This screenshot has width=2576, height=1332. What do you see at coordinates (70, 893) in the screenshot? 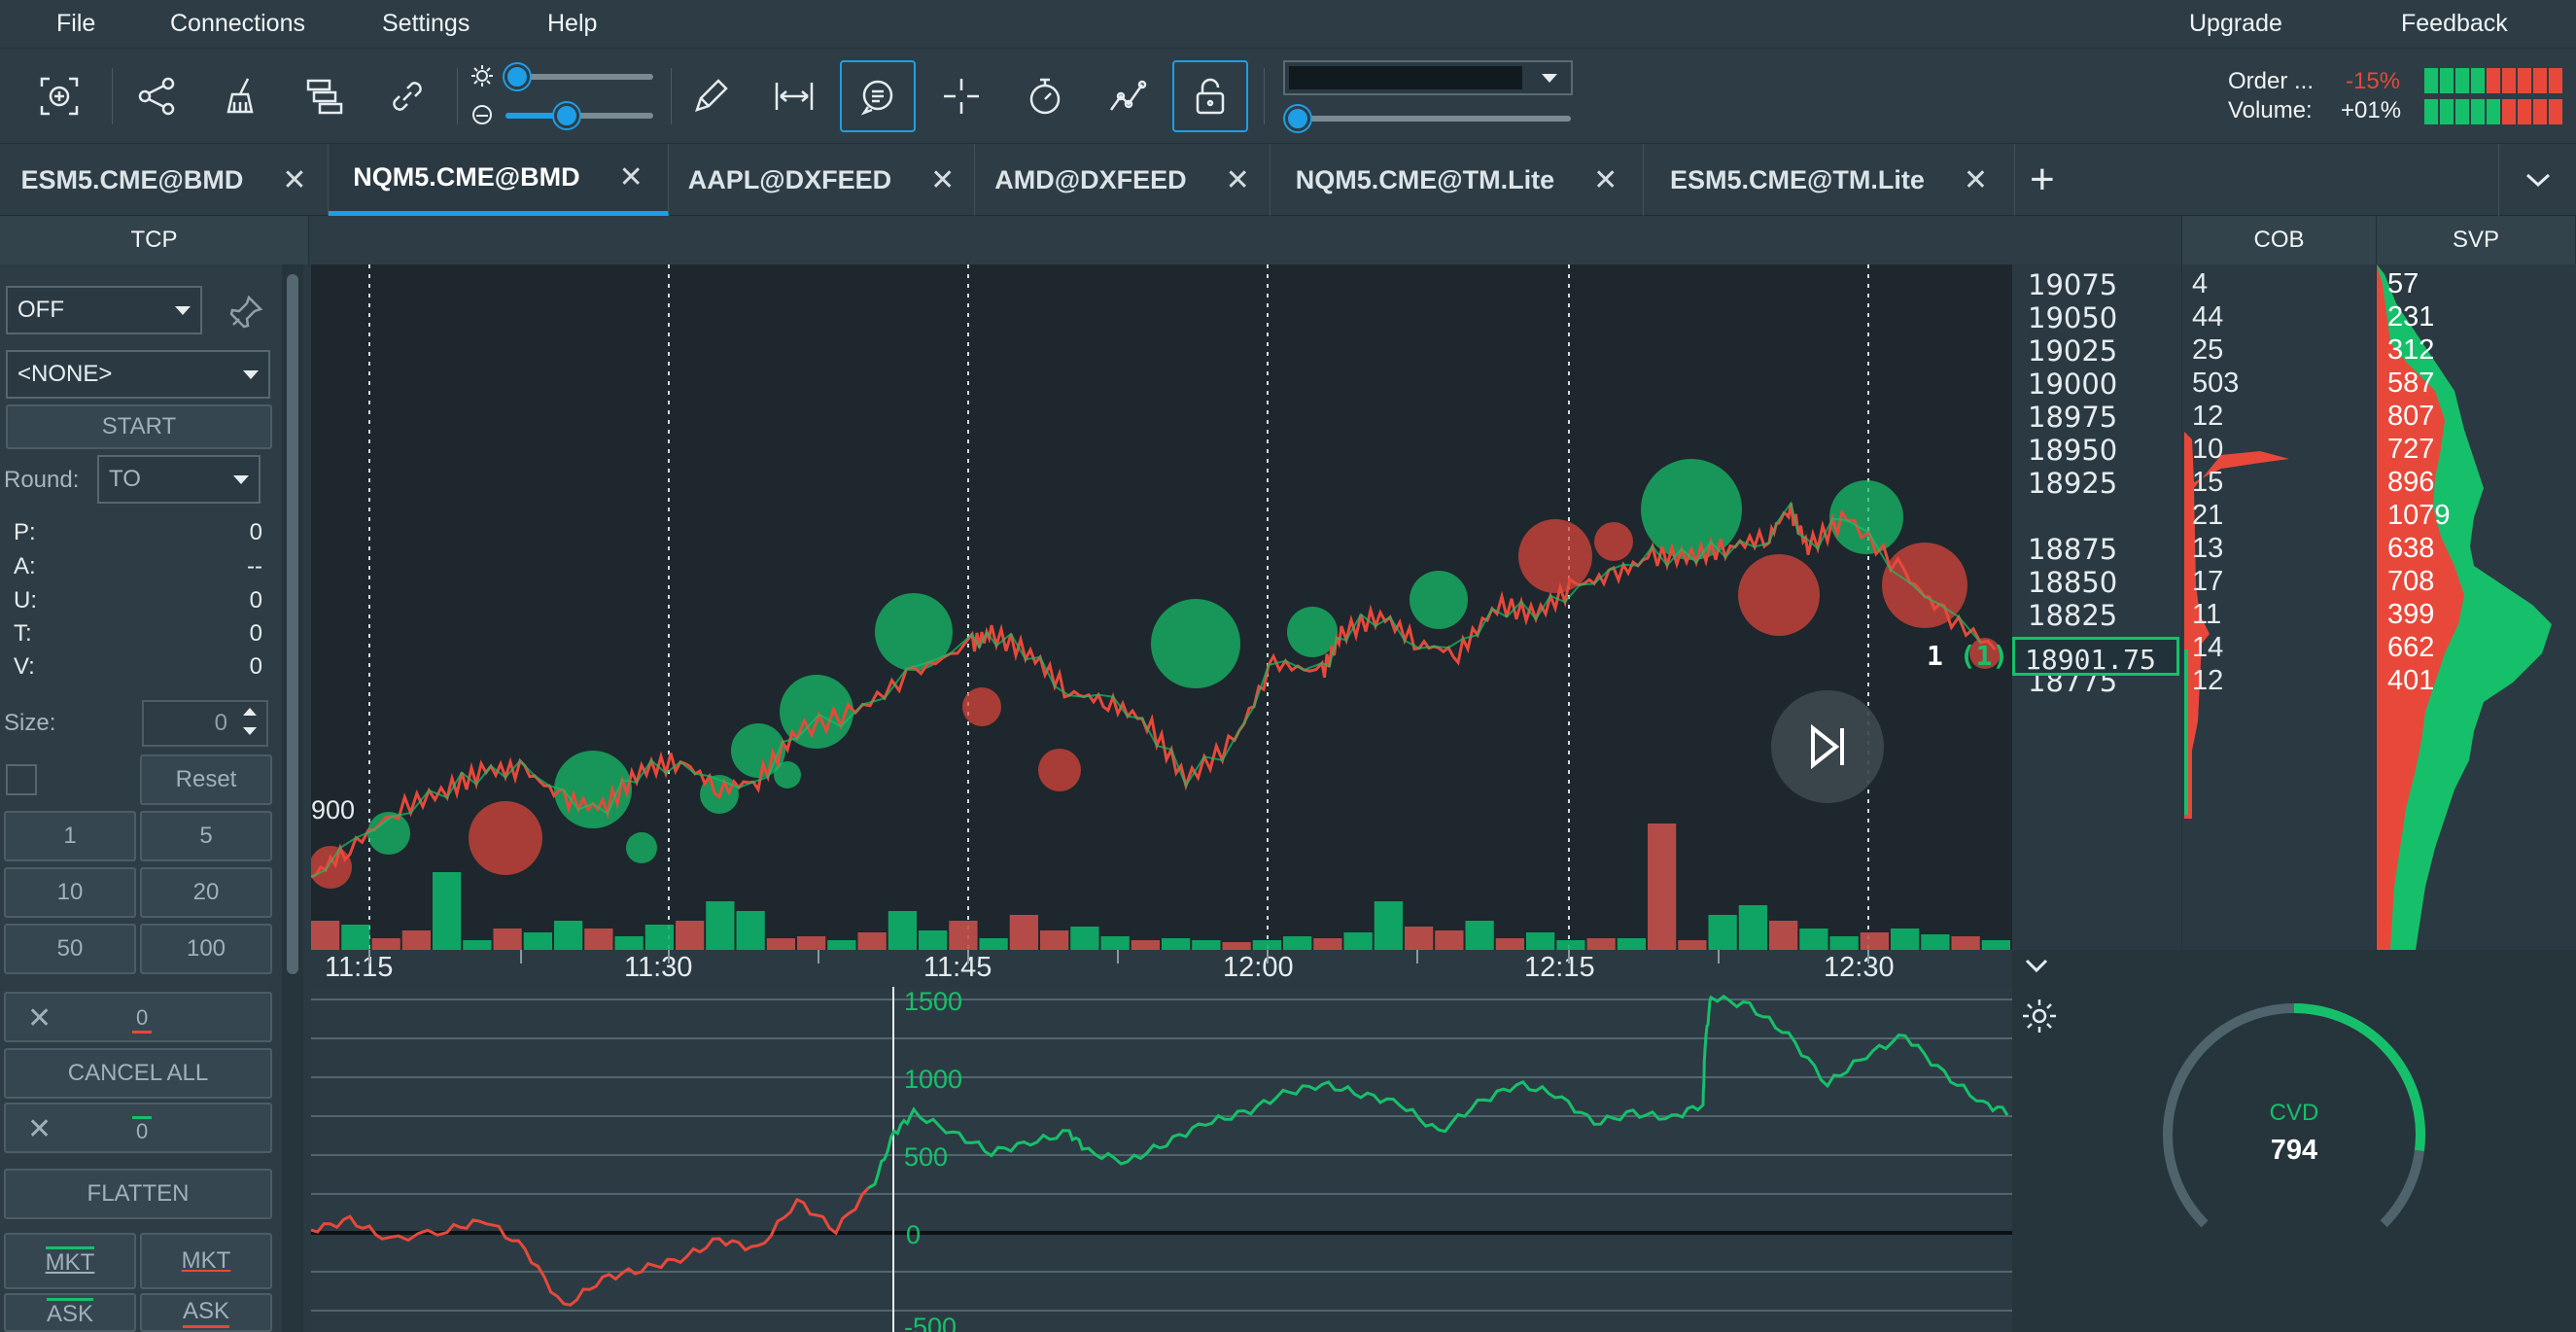
I see `quick-size-10: 10` at bounding box center [70, 893].